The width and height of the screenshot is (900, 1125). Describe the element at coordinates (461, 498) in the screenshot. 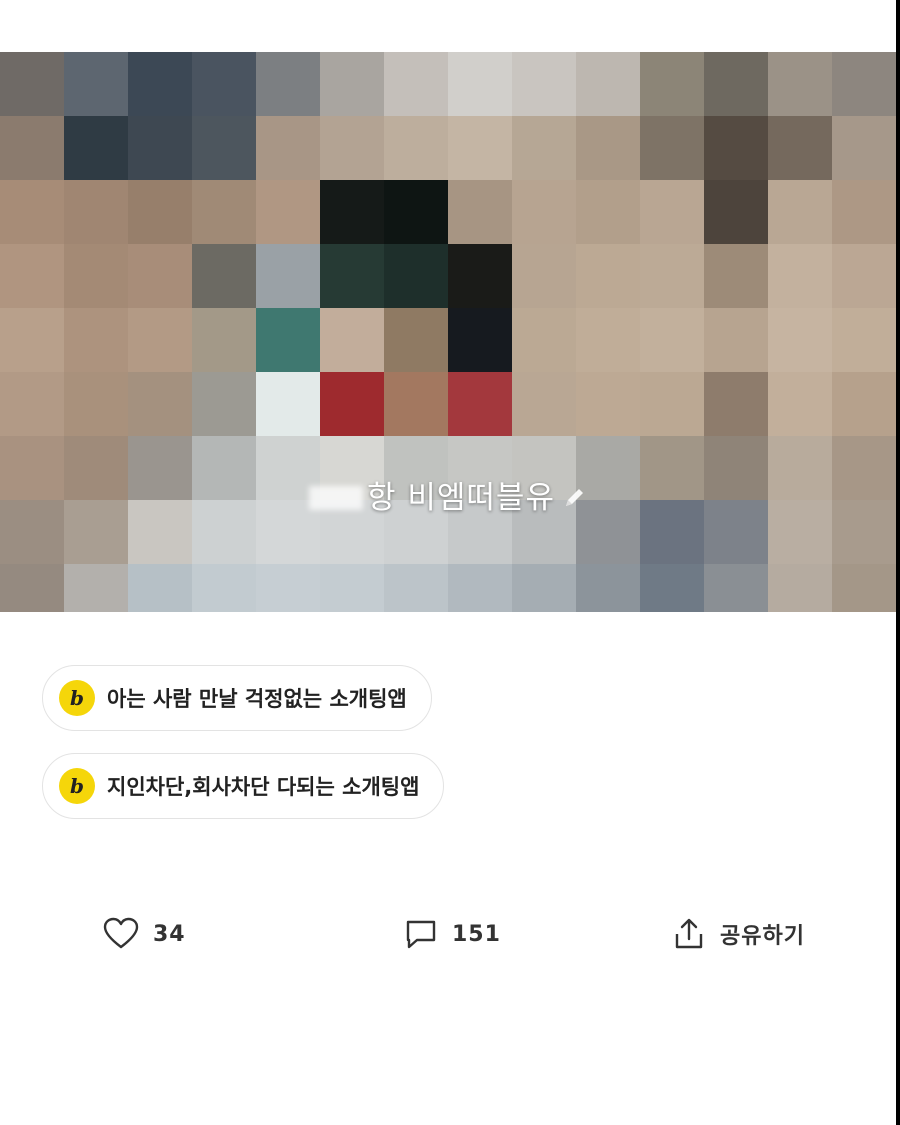

I see `caption-text: 항 비엠떠블유` at that location.